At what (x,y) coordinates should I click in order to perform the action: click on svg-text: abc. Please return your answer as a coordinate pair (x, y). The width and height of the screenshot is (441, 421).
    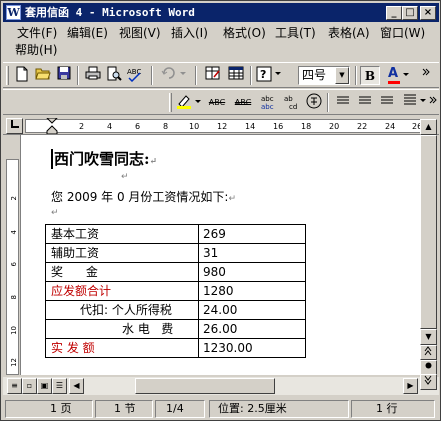
    Looking at the image, I should click on (267, 99).